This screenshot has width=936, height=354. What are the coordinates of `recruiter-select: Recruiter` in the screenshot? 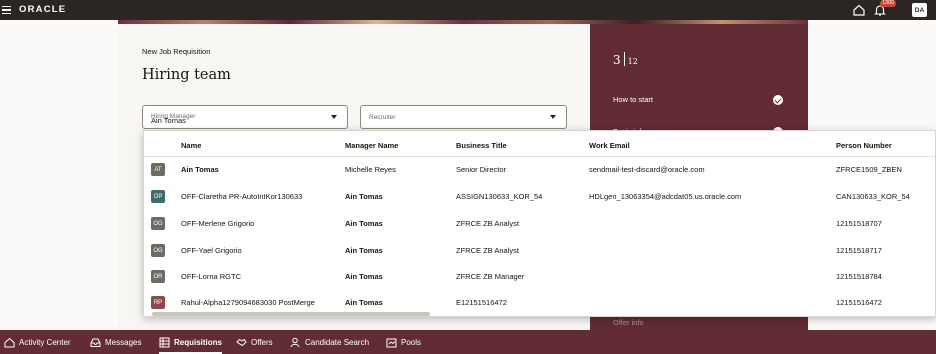 It's located at (463, 117).